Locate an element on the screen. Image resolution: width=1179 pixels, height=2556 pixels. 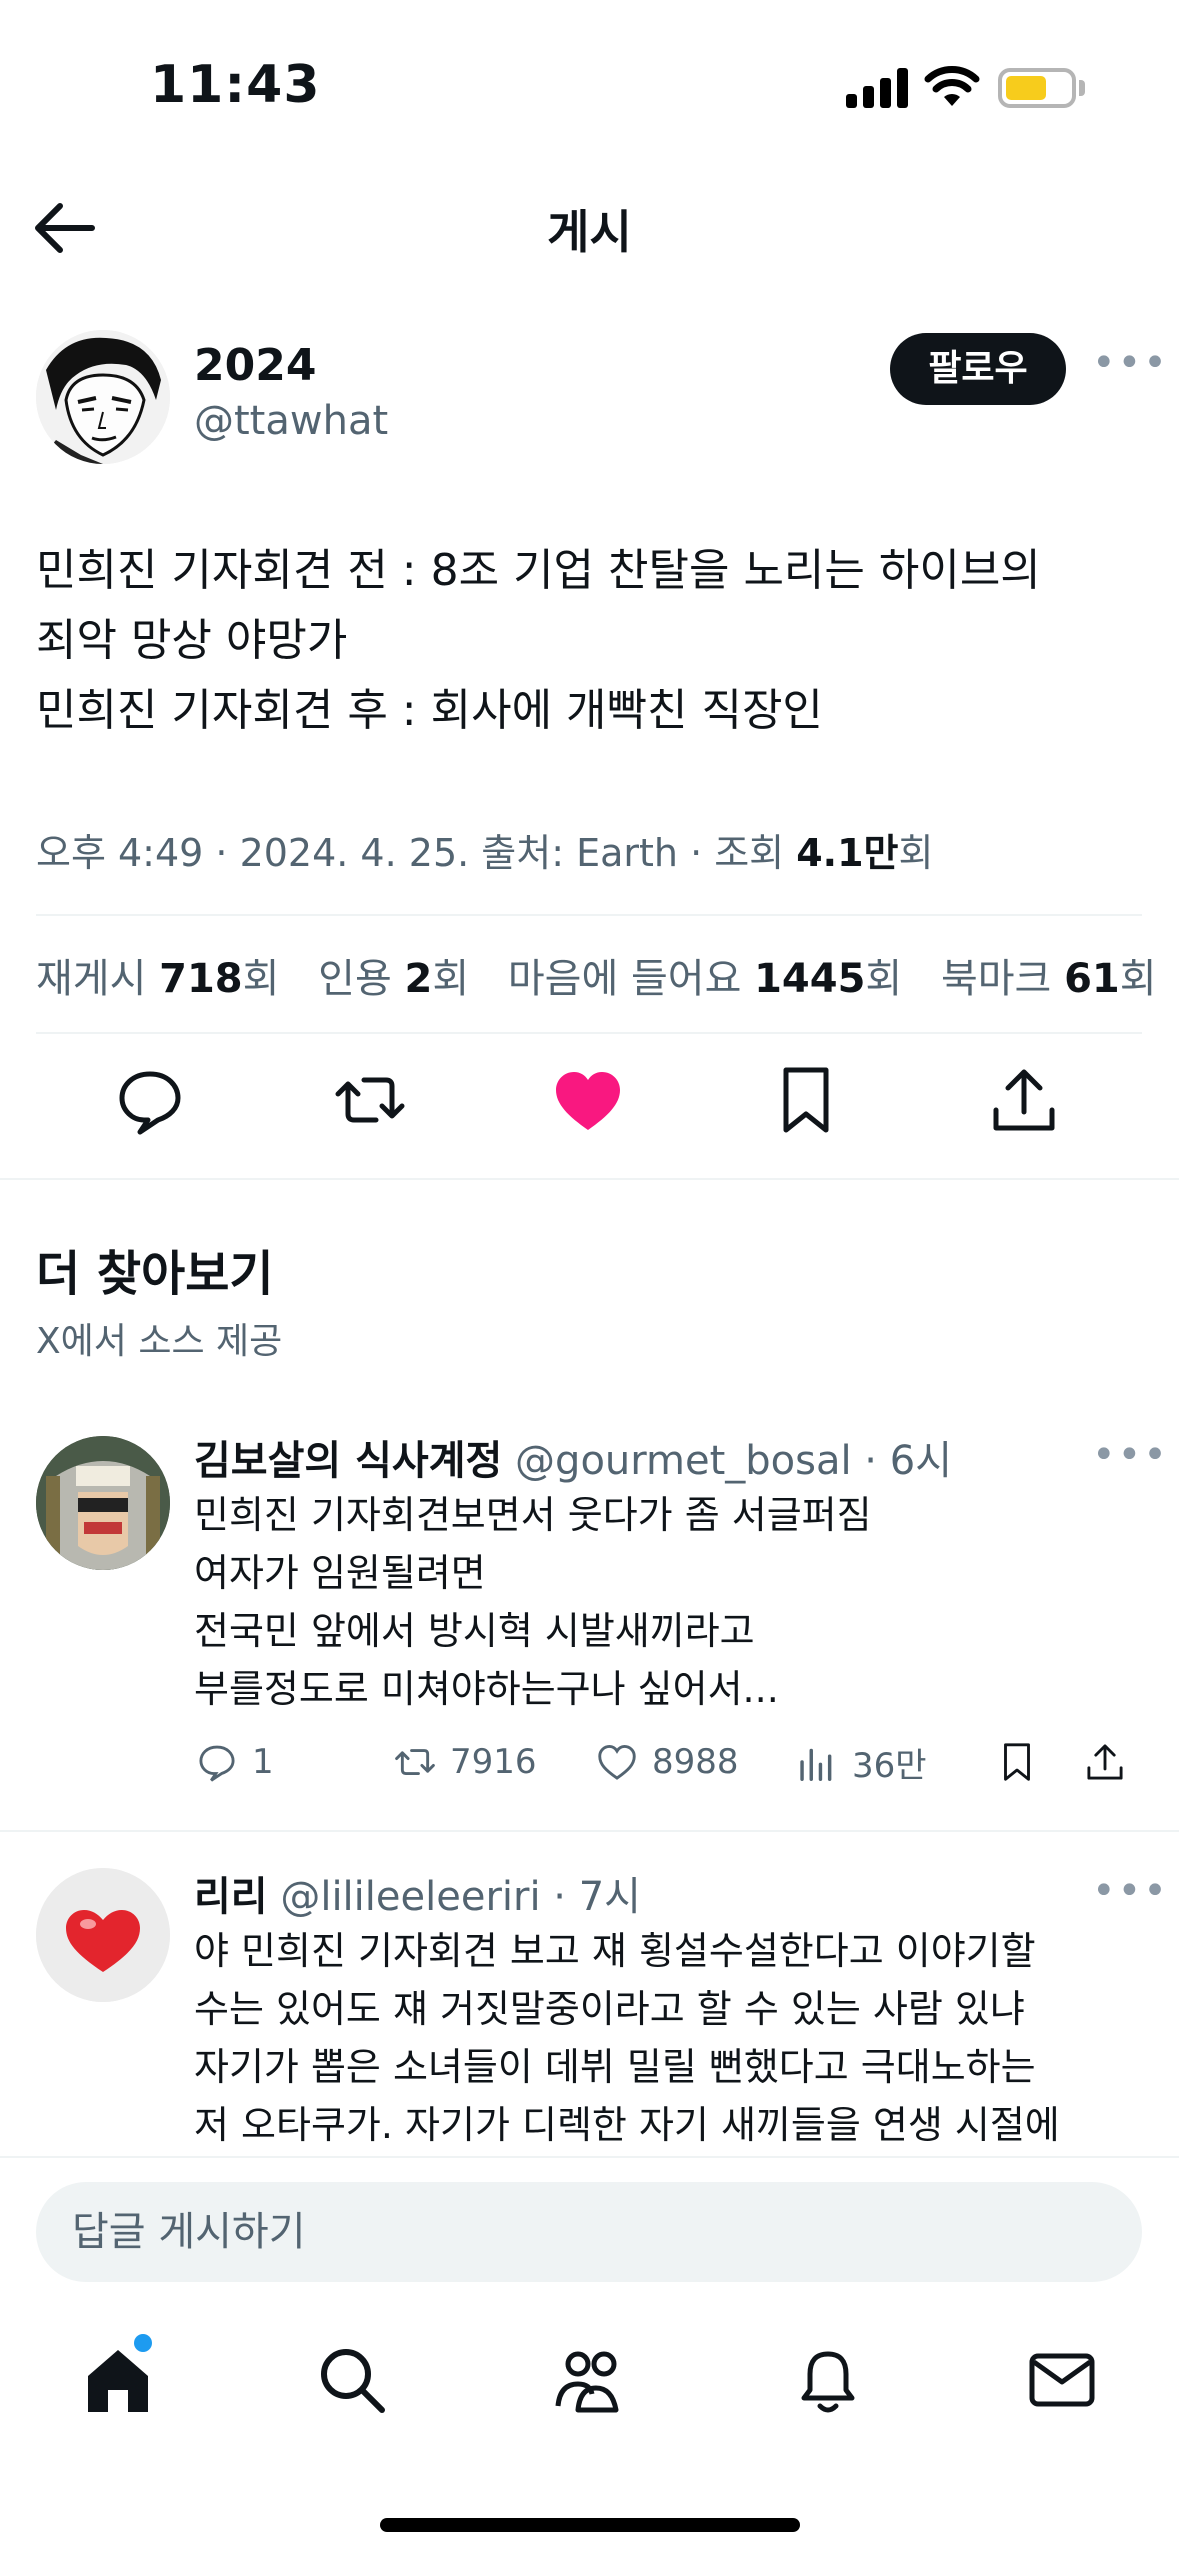
like-count: 8988 is located at coordinates (695, 1762).